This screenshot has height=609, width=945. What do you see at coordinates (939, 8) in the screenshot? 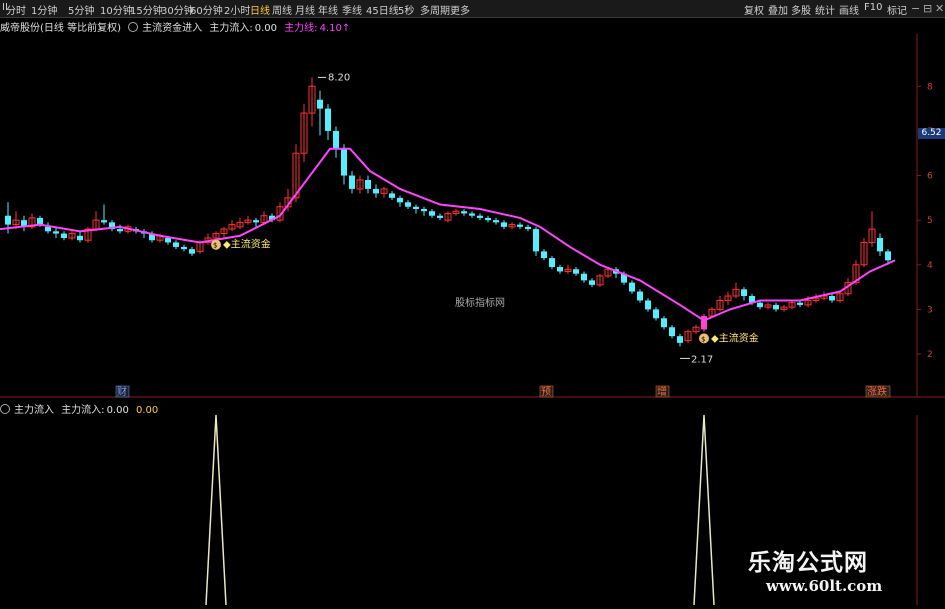
I see `close-icon: ✕` at bounding box center [939, 8].